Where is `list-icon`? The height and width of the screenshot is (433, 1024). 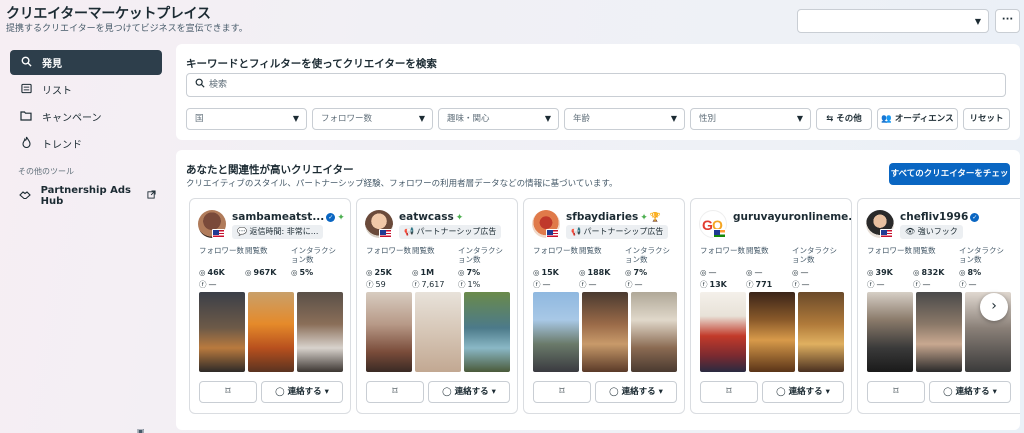
list-icon is located at coordinates (26, 90).